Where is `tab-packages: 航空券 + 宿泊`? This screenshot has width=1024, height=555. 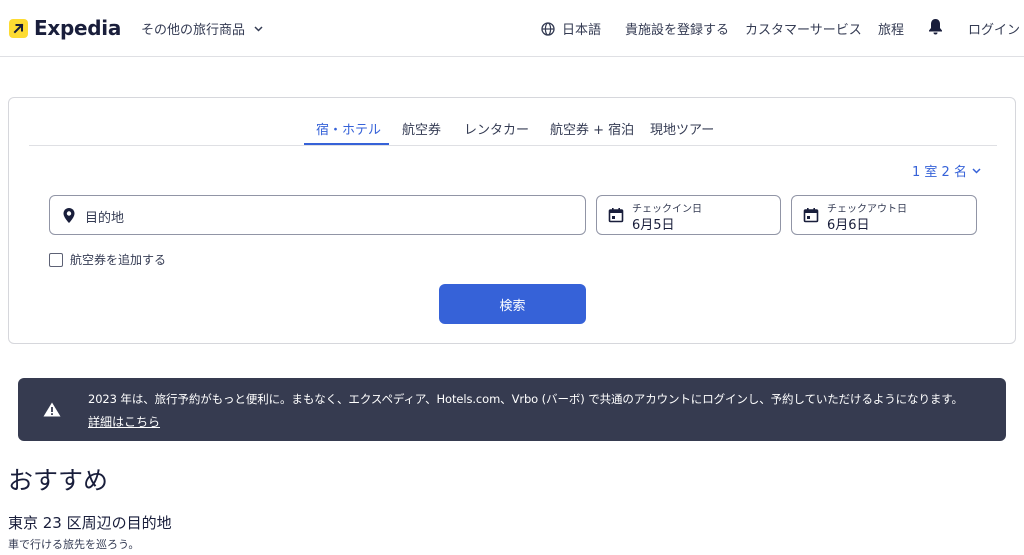
tab-packages: 航空券 + 宿泊 is located at coordinates (592, 128).